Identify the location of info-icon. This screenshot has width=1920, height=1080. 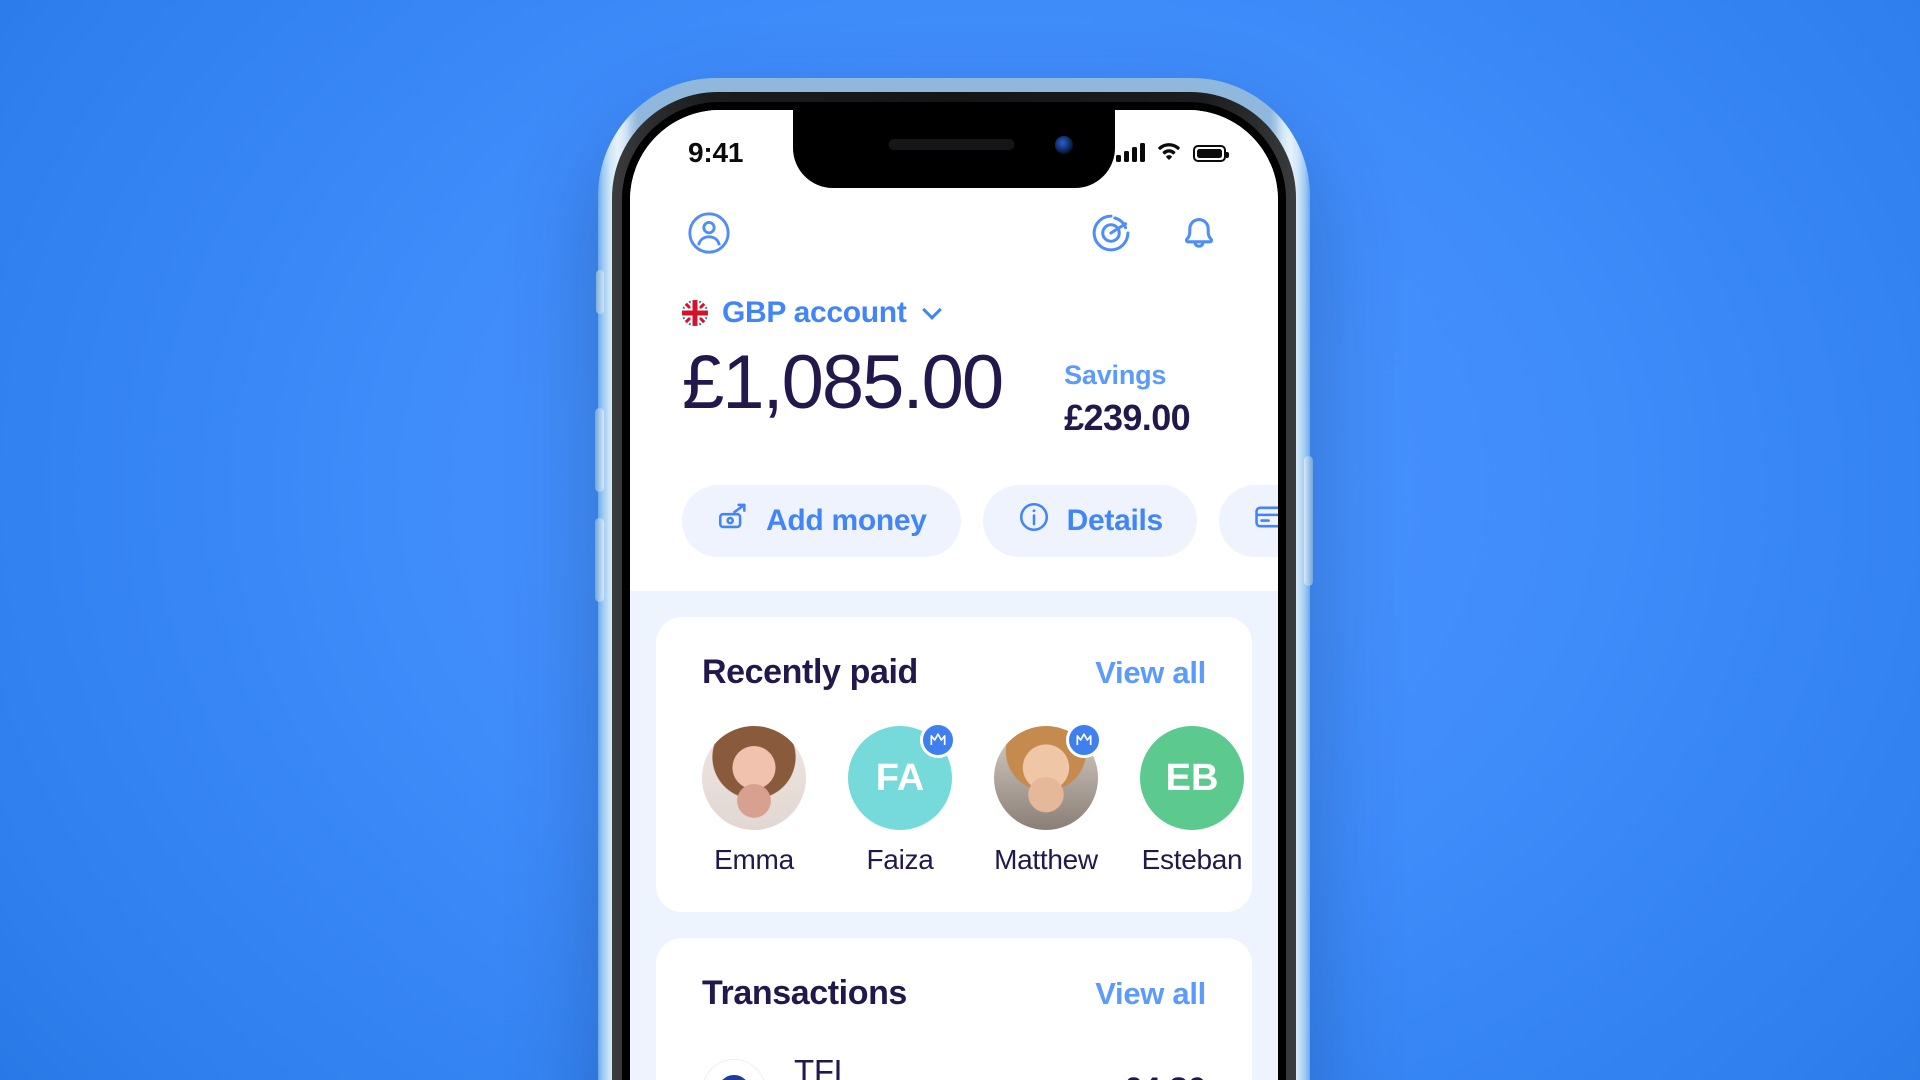
(1034, 521).